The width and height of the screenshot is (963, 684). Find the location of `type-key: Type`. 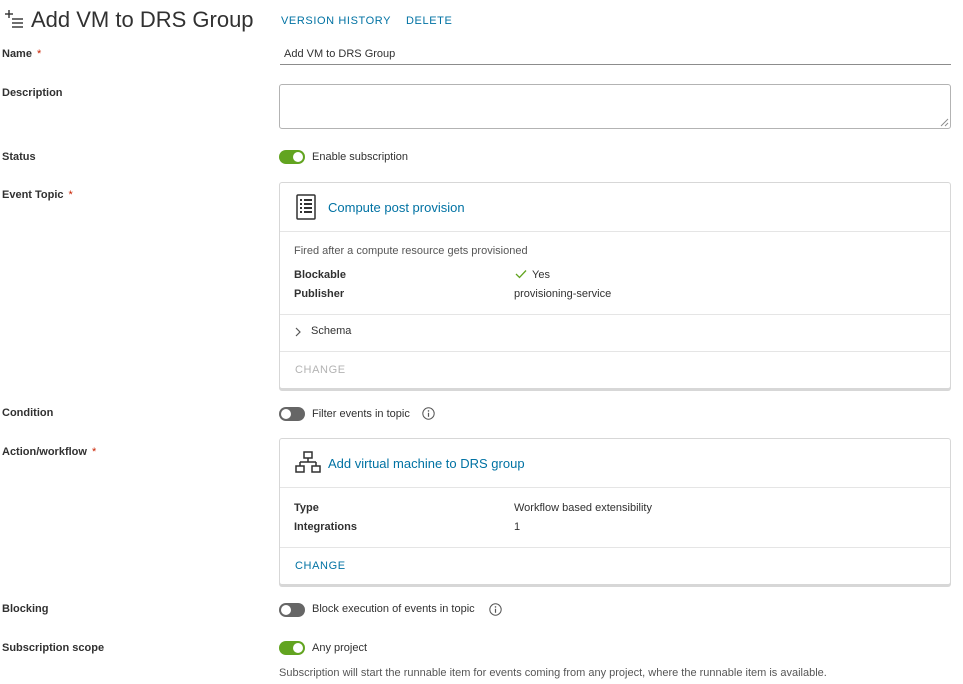

type-key: Type is located at coordinates (306, 508).